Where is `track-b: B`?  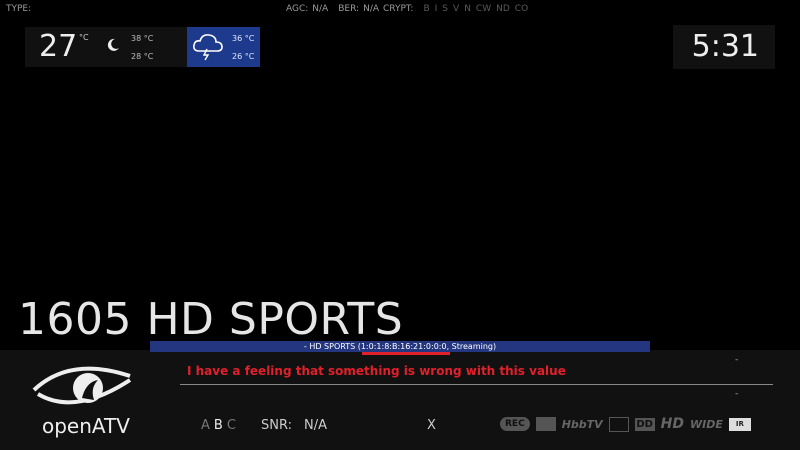 track-b: B is located at coordinates (218, 425).